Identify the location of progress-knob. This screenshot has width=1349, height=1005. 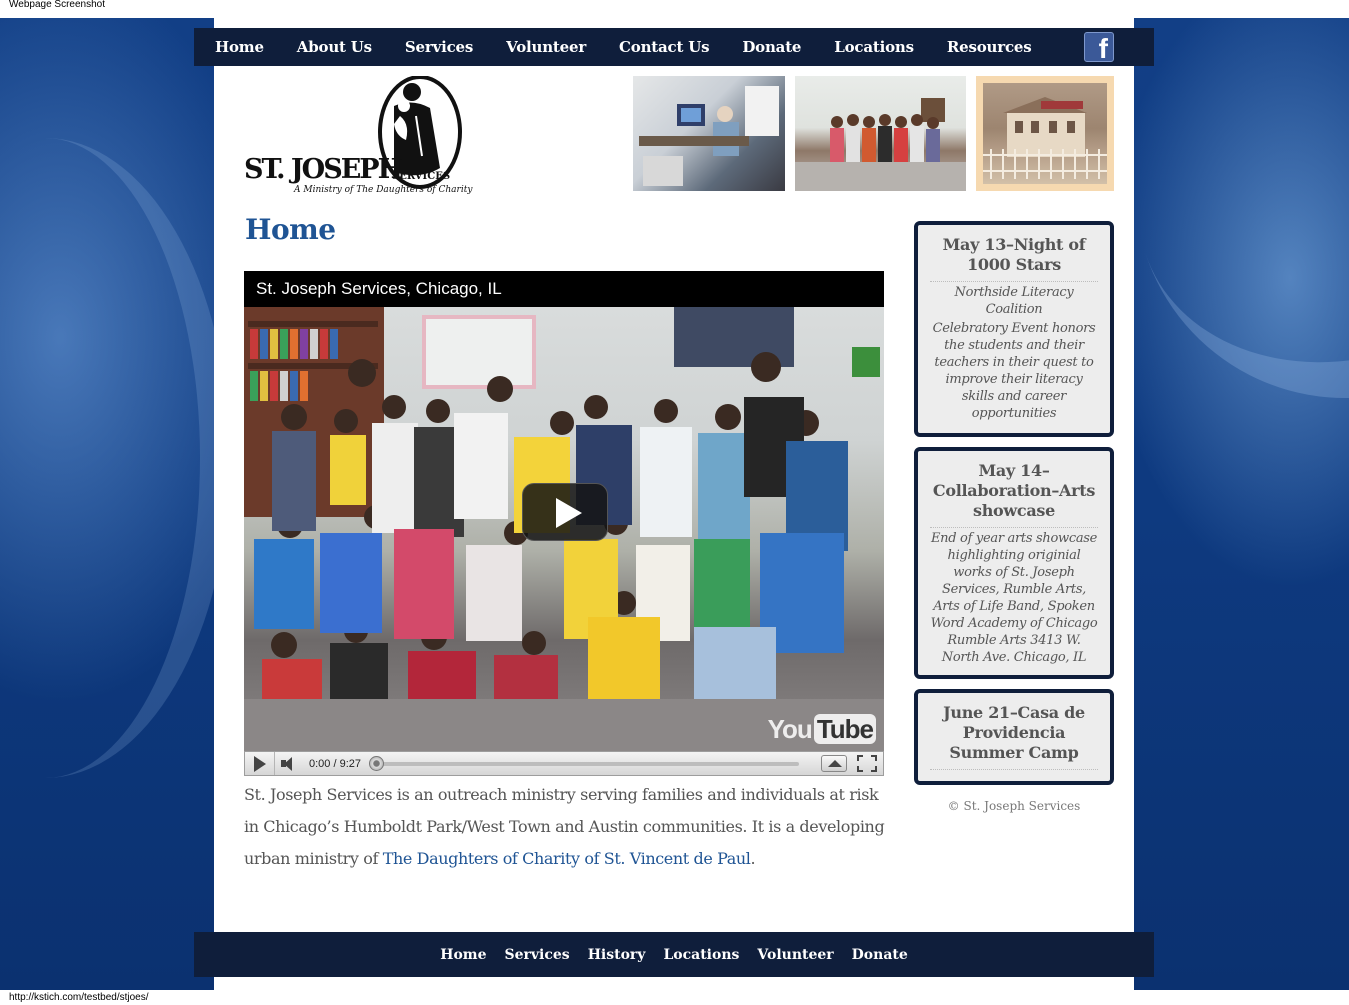
(376, 763).